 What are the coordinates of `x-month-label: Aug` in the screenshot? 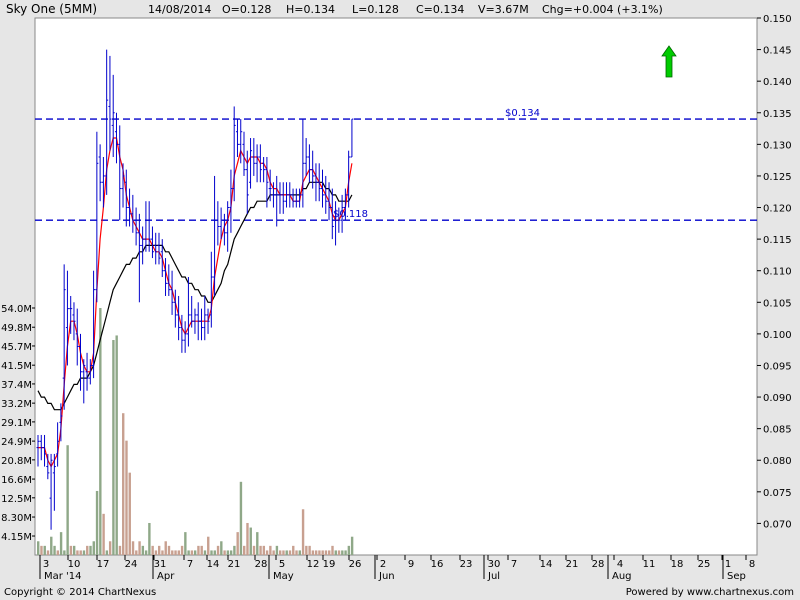 It's located at (622, 576).